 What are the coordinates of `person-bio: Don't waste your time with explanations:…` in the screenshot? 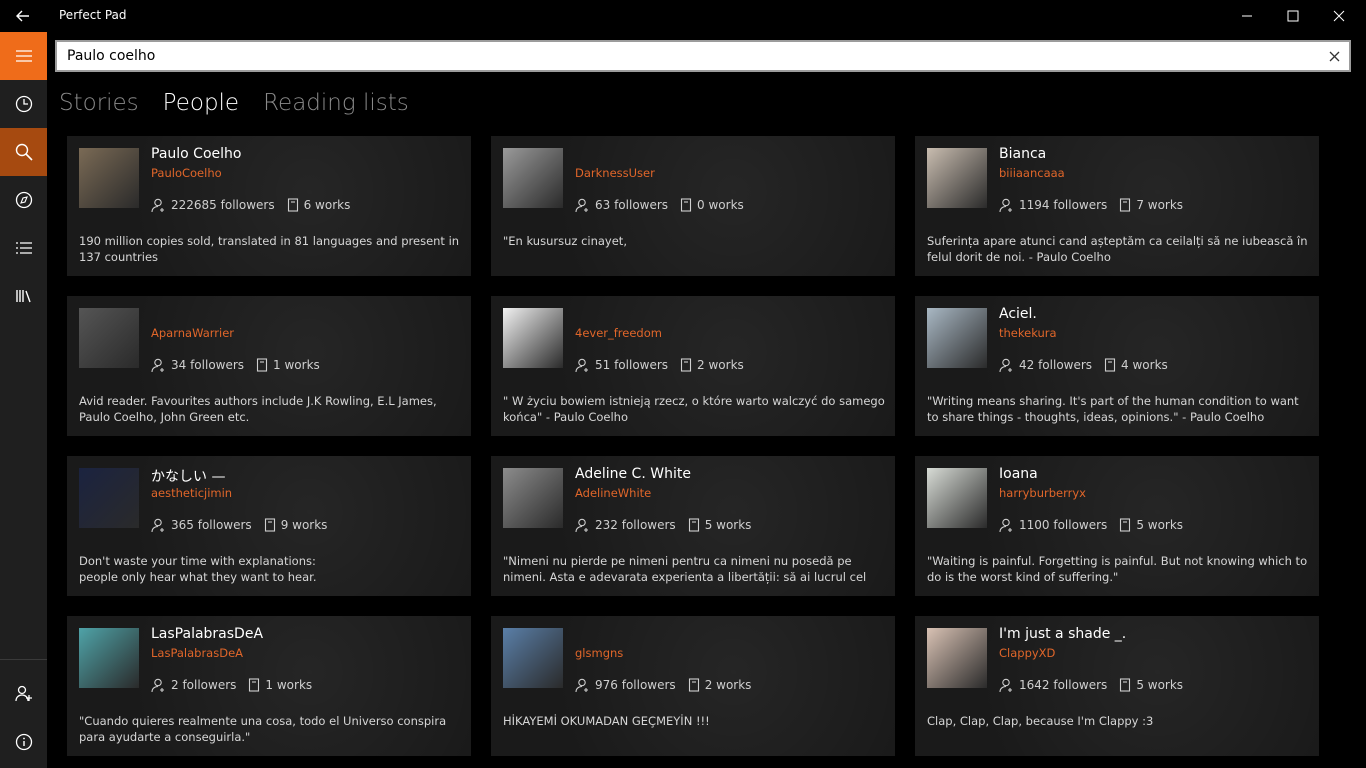 It's located at (198, 569).